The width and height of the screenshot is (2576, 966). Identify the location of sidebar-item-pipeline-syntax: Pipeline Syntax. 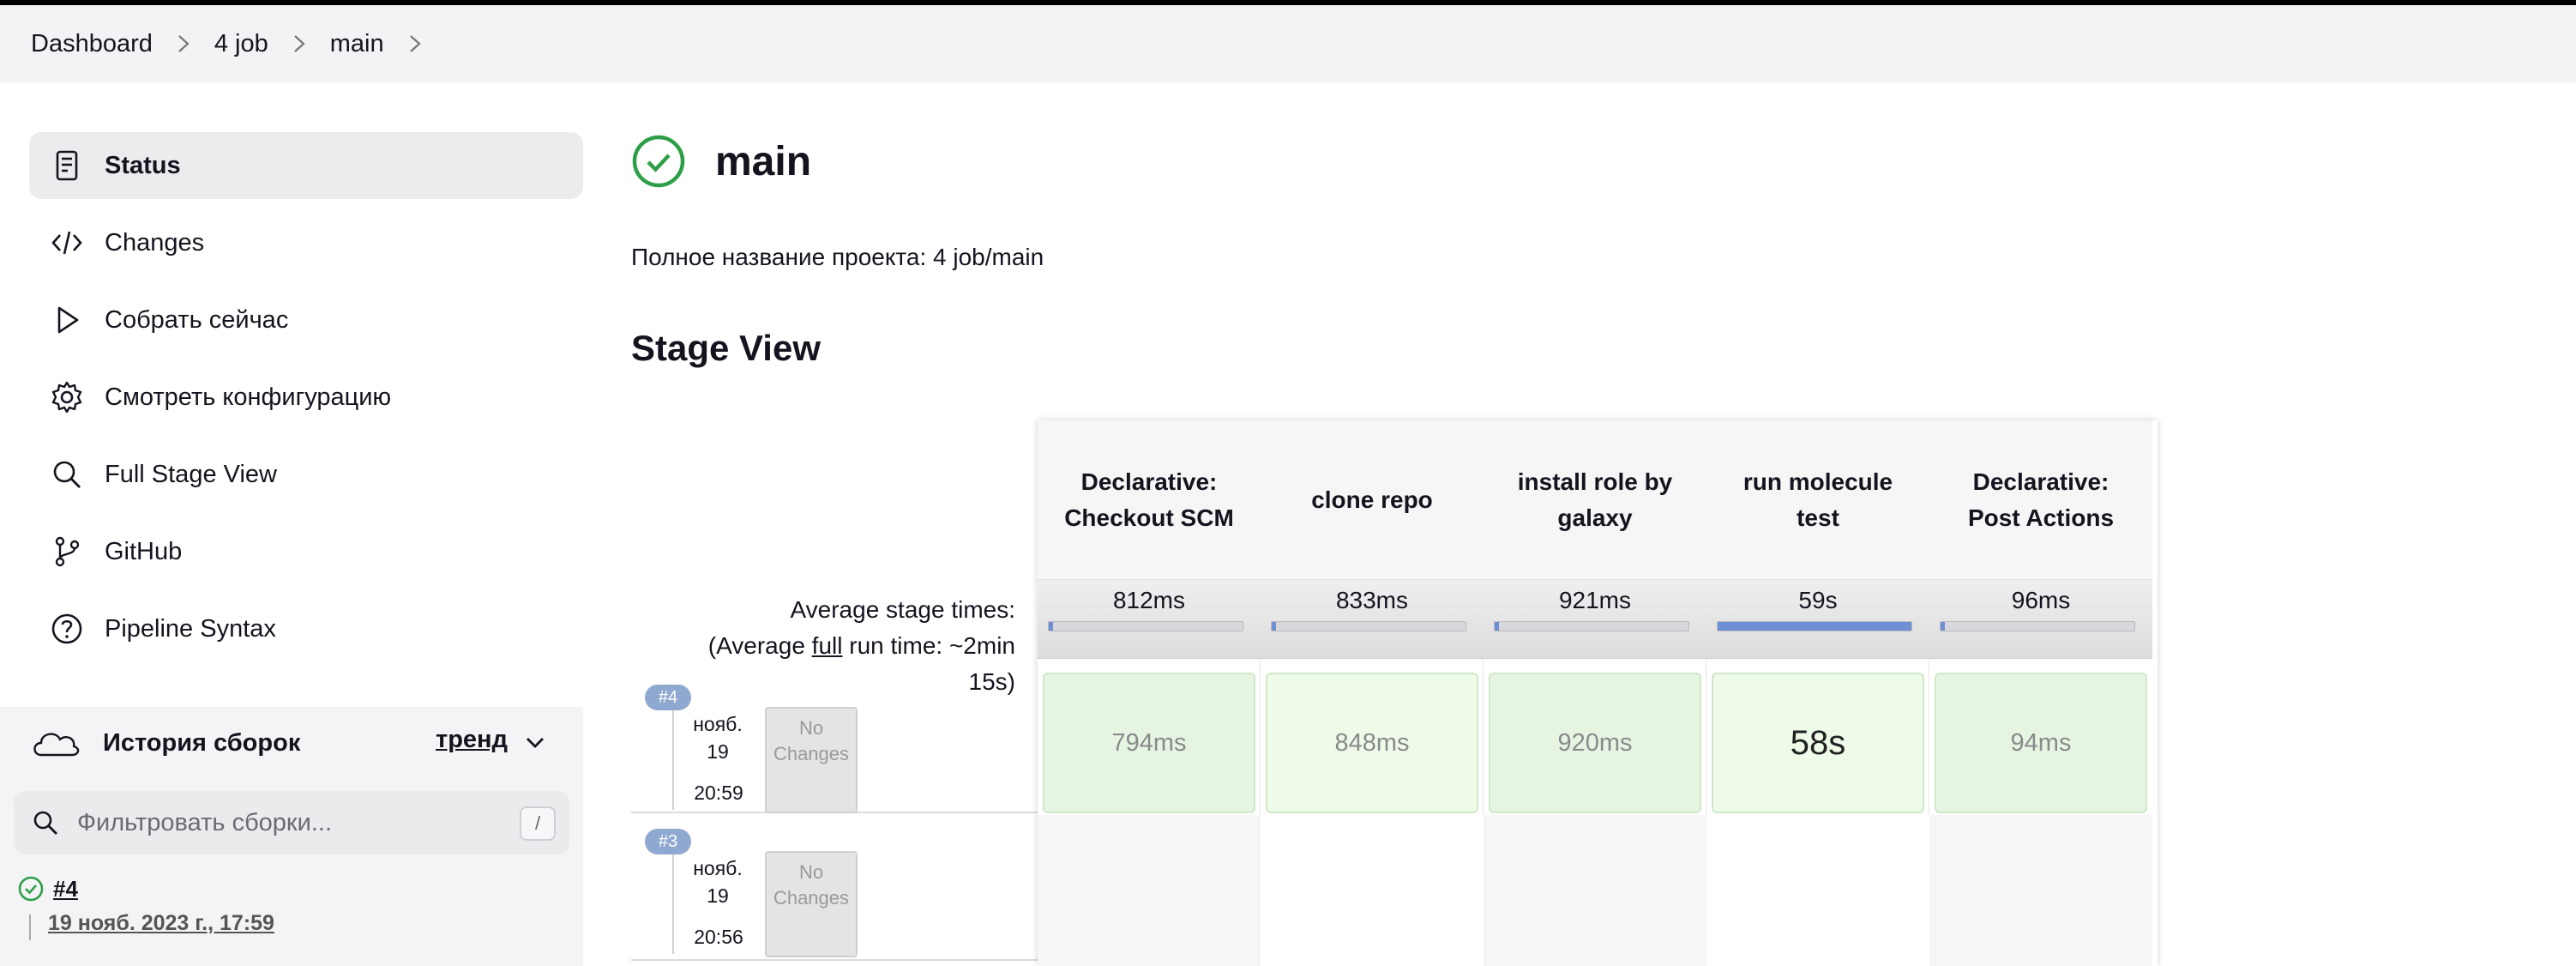
(306, 628).